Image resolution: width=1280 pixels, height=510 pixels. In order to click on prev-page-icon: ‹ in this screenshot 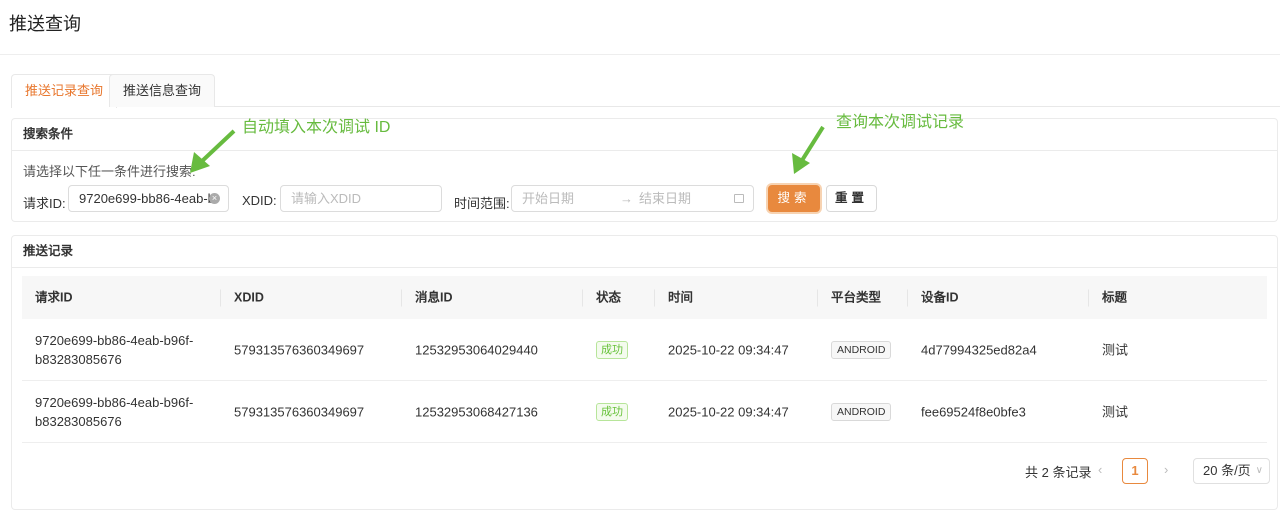, I will do `click(1100, 469)`.